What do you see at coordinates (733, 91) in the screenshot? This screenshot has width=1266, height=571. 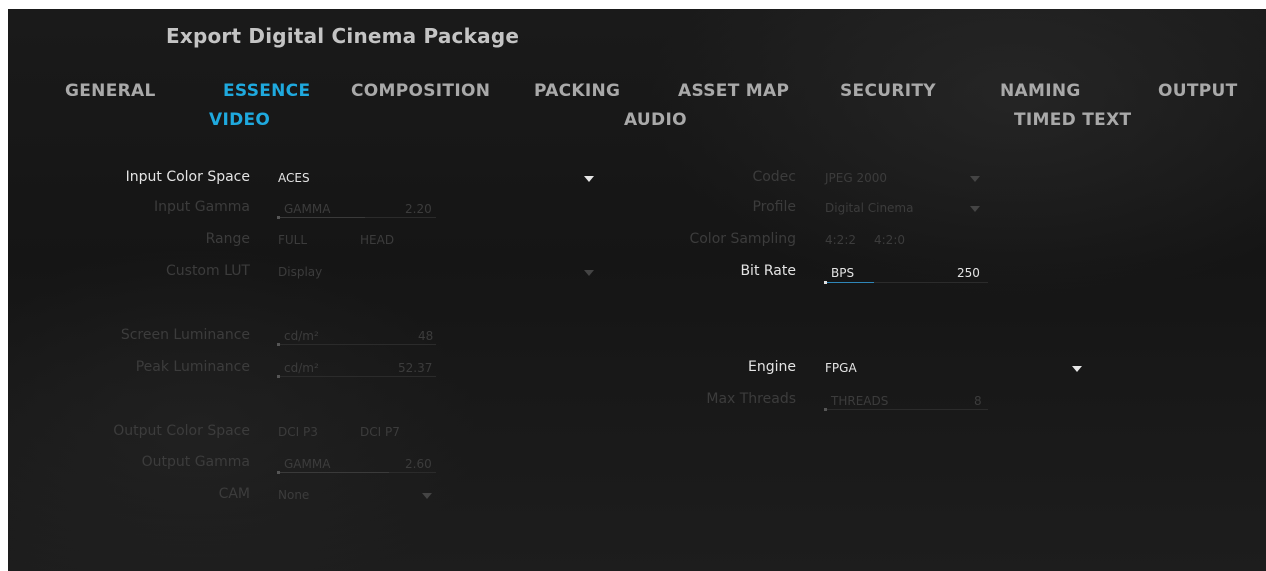 I see `tab-asset-map: ASSET MAP` at bounding box center [733, 91].